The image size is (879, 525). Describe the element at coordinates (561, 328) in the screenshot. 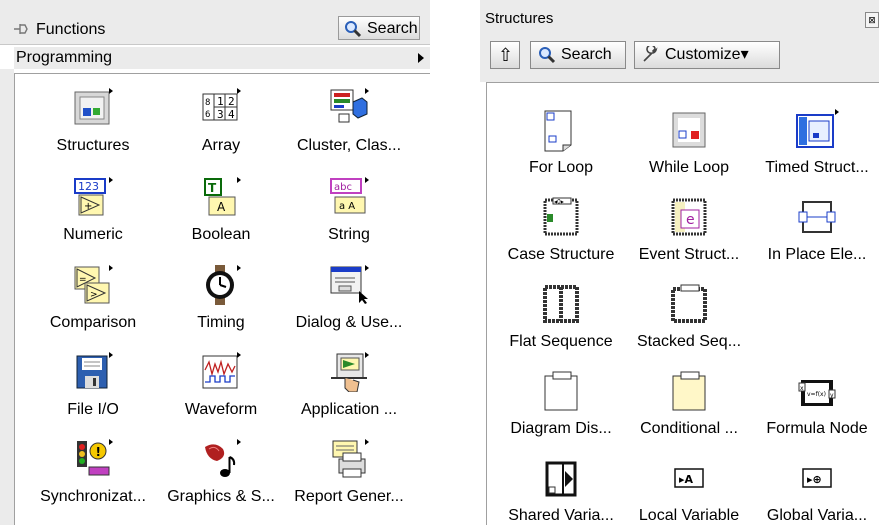

I see `palette-item-flat-sequence: Flat Sequence` at that location.